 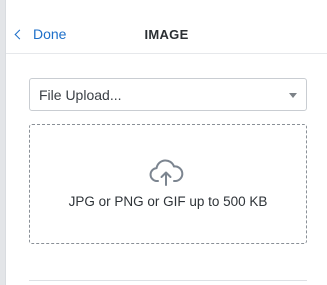 I want to click on caret-down-icon, so click(x=293, y=95).